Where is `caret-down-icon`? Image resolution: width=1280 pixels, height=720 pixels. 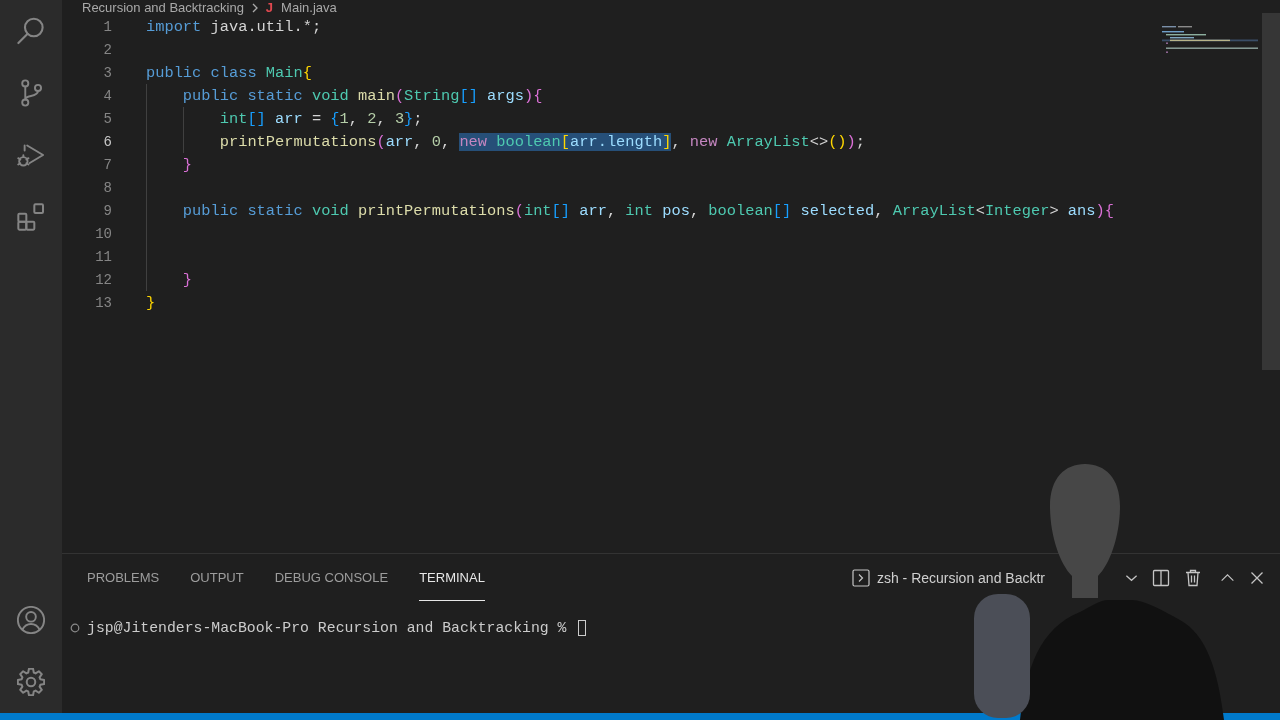
caret-down-icon is located at coordinates (1131, 577).